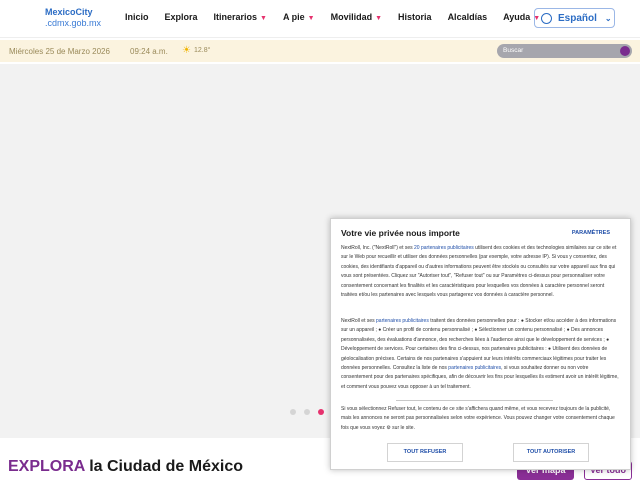 The height and width of the screenshot is (480, 640). I want to click on consent-title: Votre vie privée nous importe, so click(400, 233).